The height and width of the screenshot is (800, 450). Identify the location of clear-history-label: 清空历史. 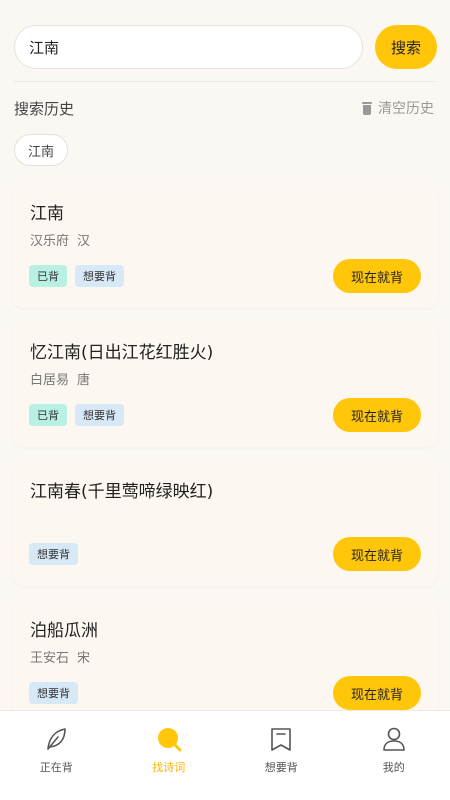
(406, 109).